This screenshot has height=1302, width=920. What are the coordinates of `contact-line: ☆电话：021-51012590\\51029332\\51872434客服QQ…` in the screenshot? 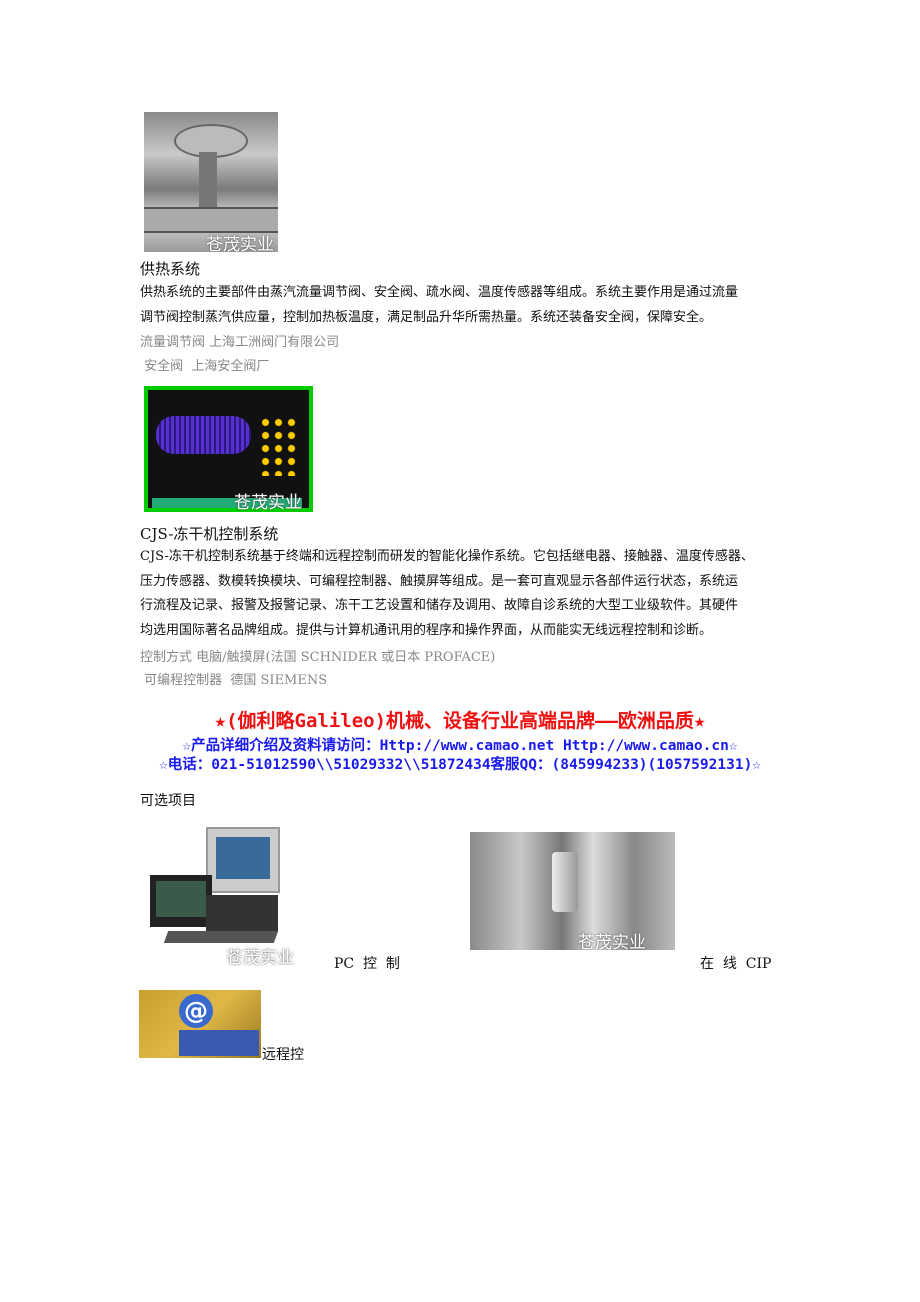 It's located at (460, 765).